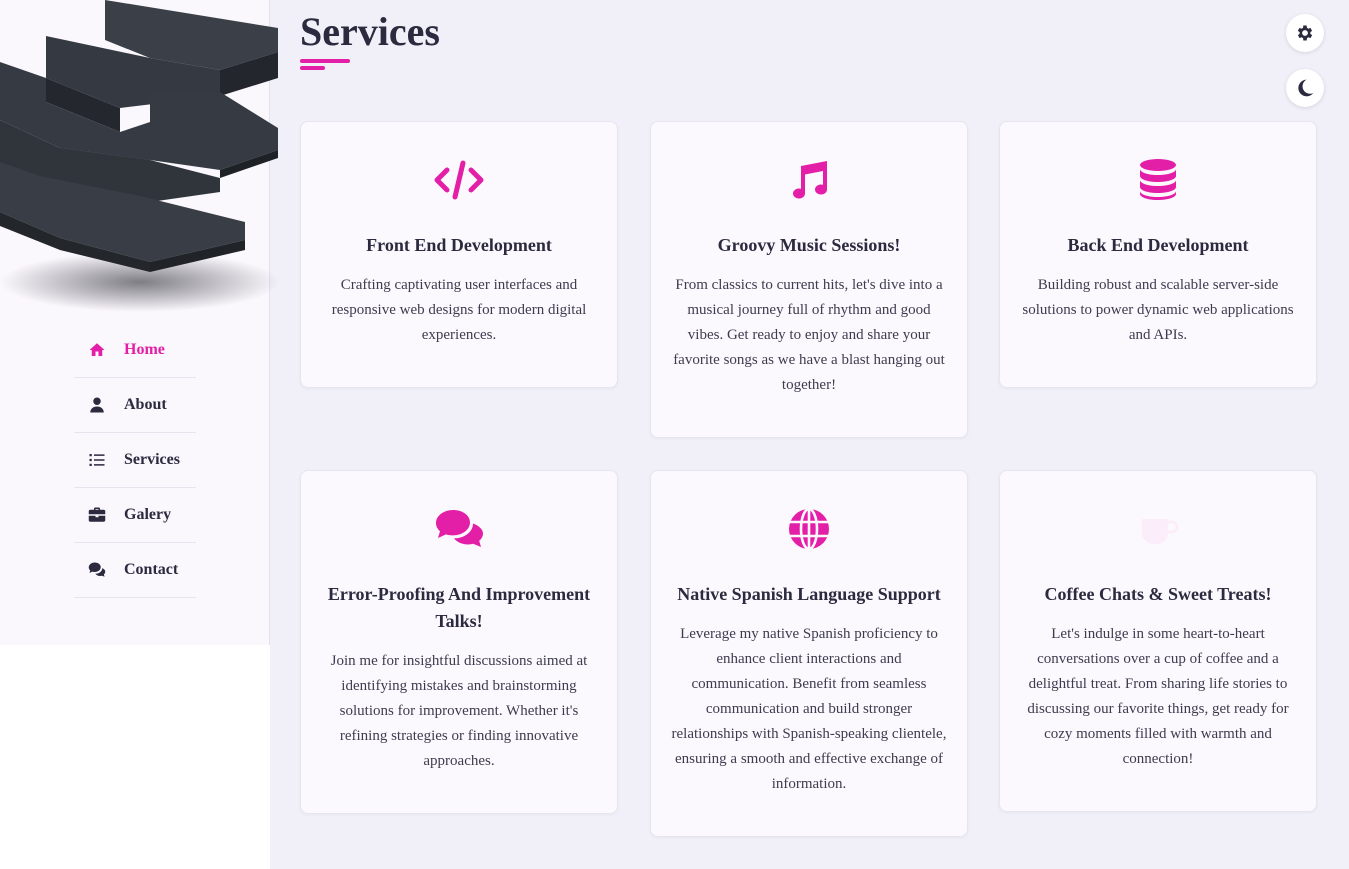 This screenshot has height=869, width=1349. What do you see at coordinates (809, 529) in the screenshot?
I see `globe-icon` at bounding box center [809, 529].